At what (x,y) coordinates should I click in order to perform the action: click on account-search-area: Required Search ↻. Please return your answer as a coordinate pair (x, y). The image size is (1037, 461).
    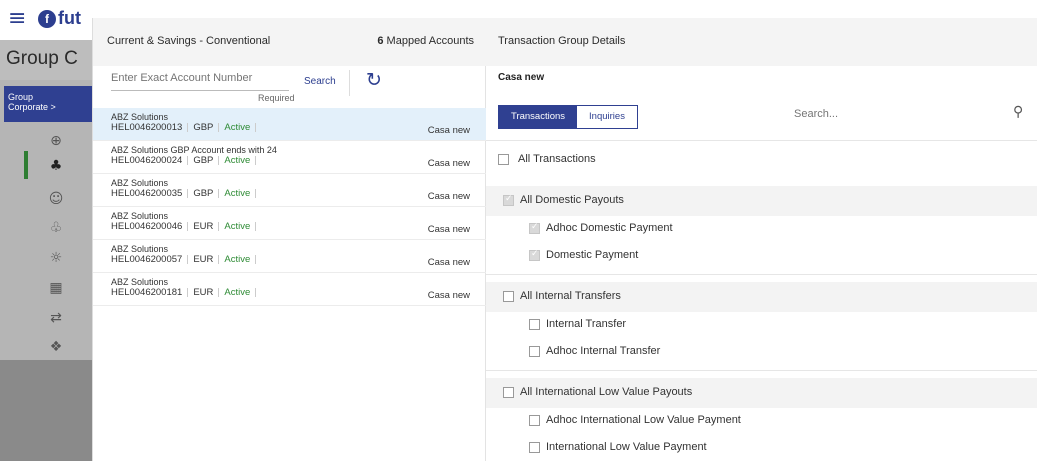
    Looking at the image, I should click on (289, 87).